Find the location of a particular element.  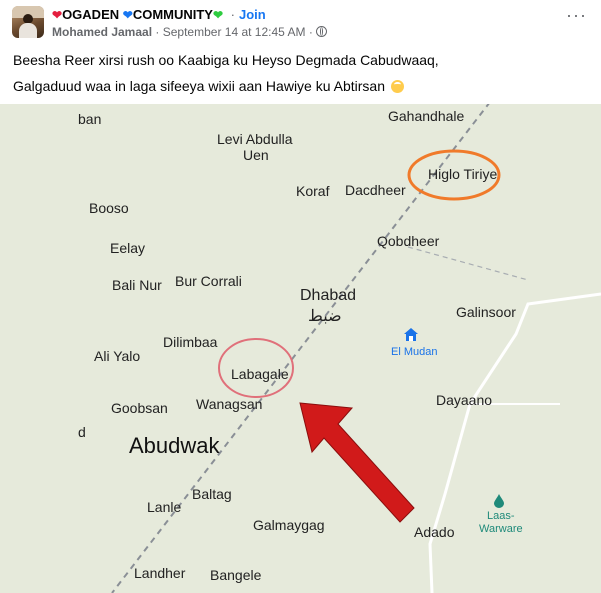

smirk-emoji-icon is located at coordinates (397, 86).